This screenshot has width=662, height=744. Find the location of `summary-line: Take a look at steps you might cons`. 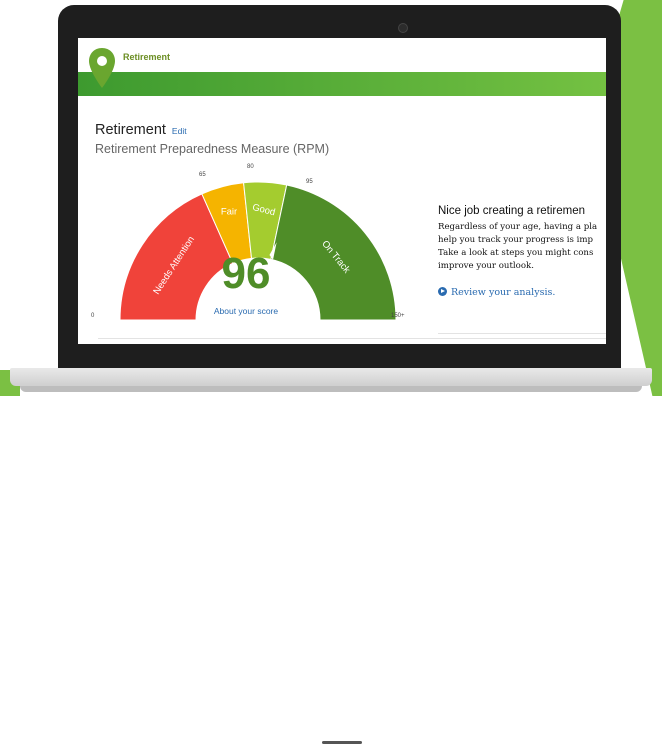

summary-line: Take a look at steps you might cons is located at coordinates (516, 253).